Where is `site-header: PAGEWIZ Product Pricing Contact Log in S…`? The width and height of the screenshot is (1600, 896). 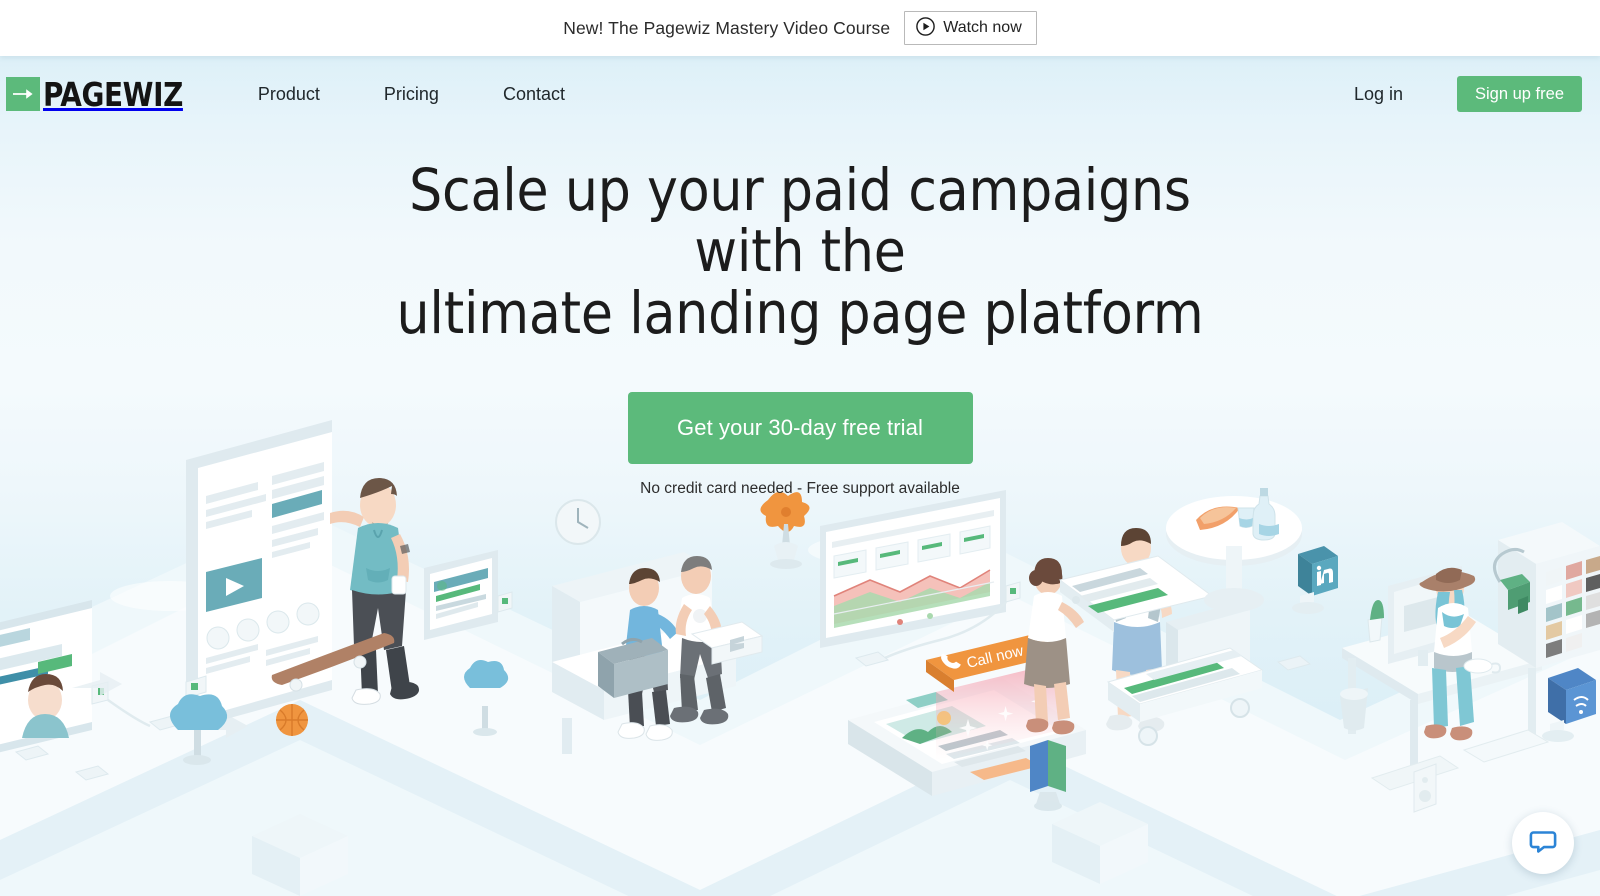
site-header: PAGEWIZ Product Pricing Contact Log in S… is located at coordinates (800, 94).